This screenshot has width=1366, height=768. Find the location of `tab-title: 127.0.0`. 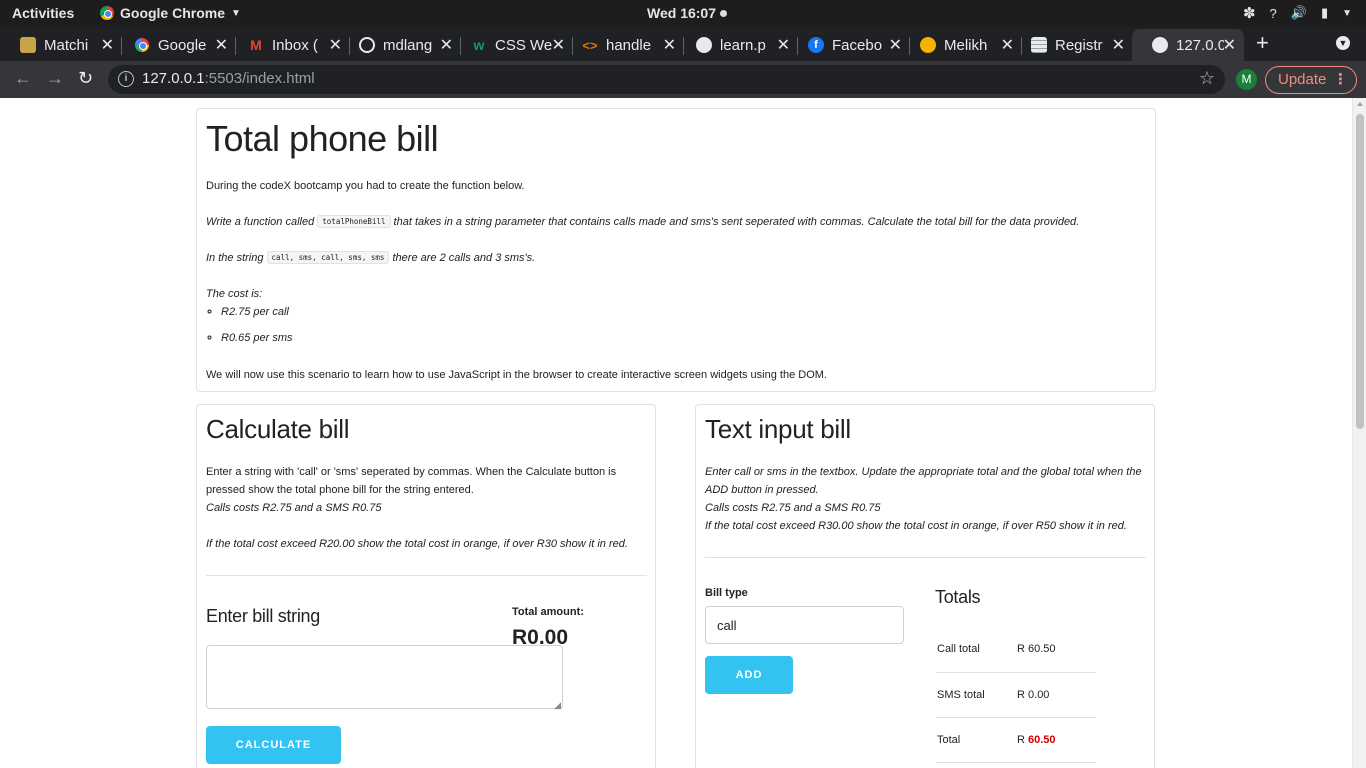

tab-title: 127.0.0 is located at coordinates (1200, 45).